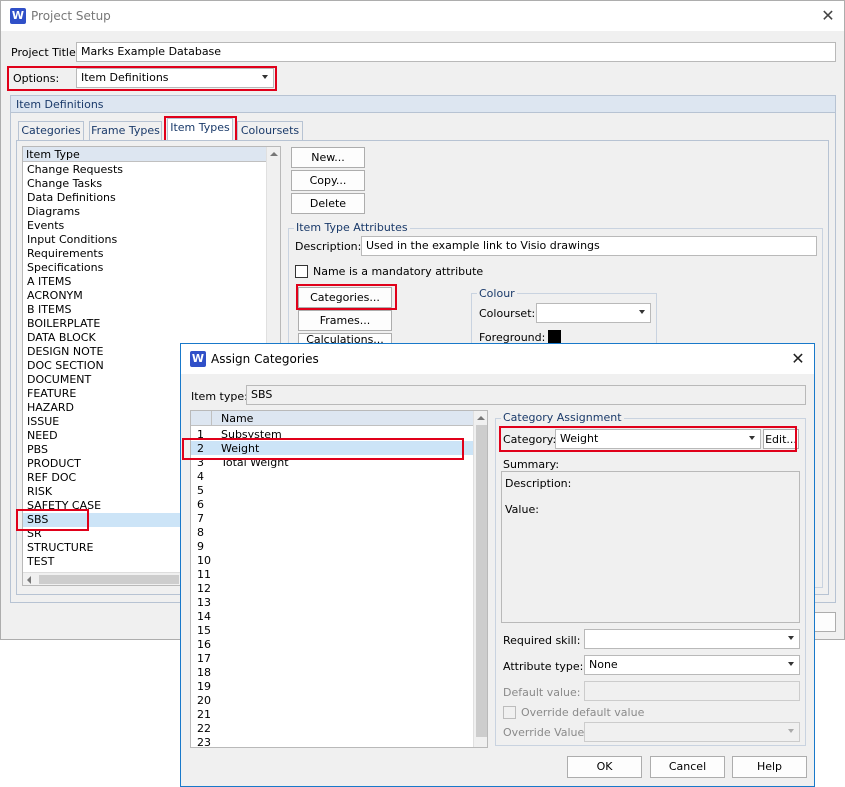 This screenshot has width=845, height=787. I want to click on table-row: 21, so click(332, 715).